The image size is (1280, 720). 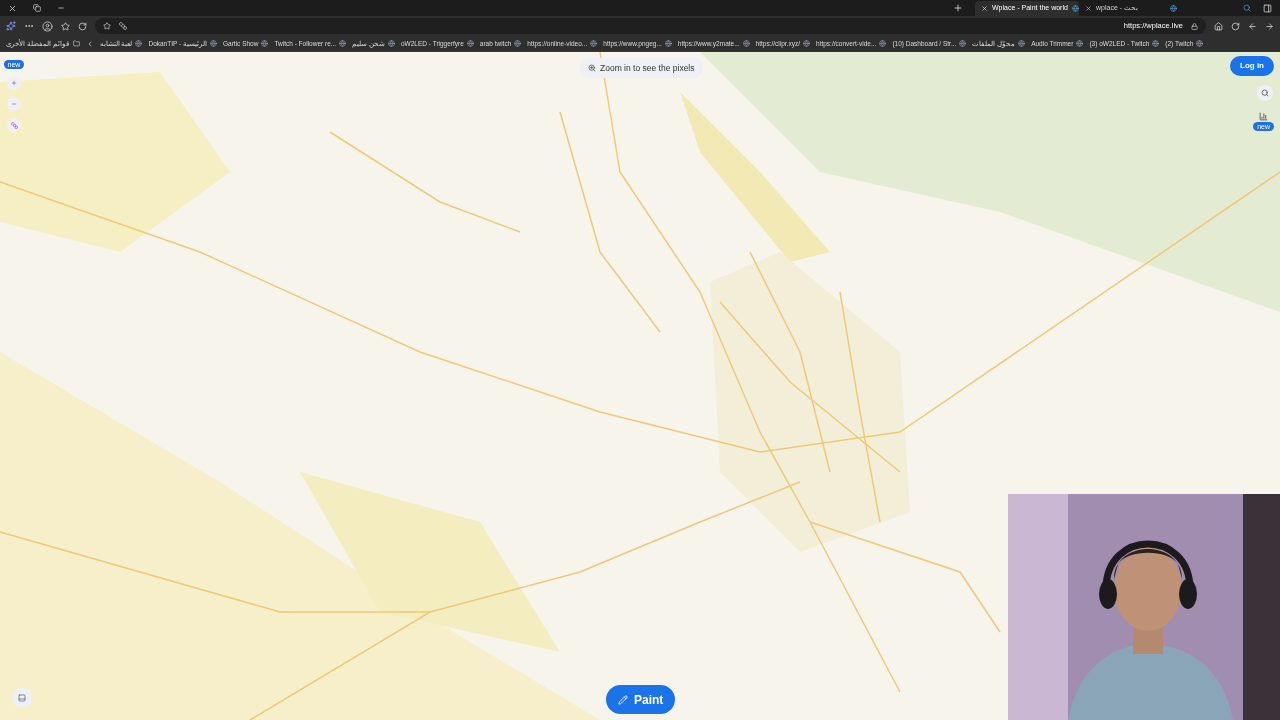 I want to click on folder-icon, so click(x=76, y=43).